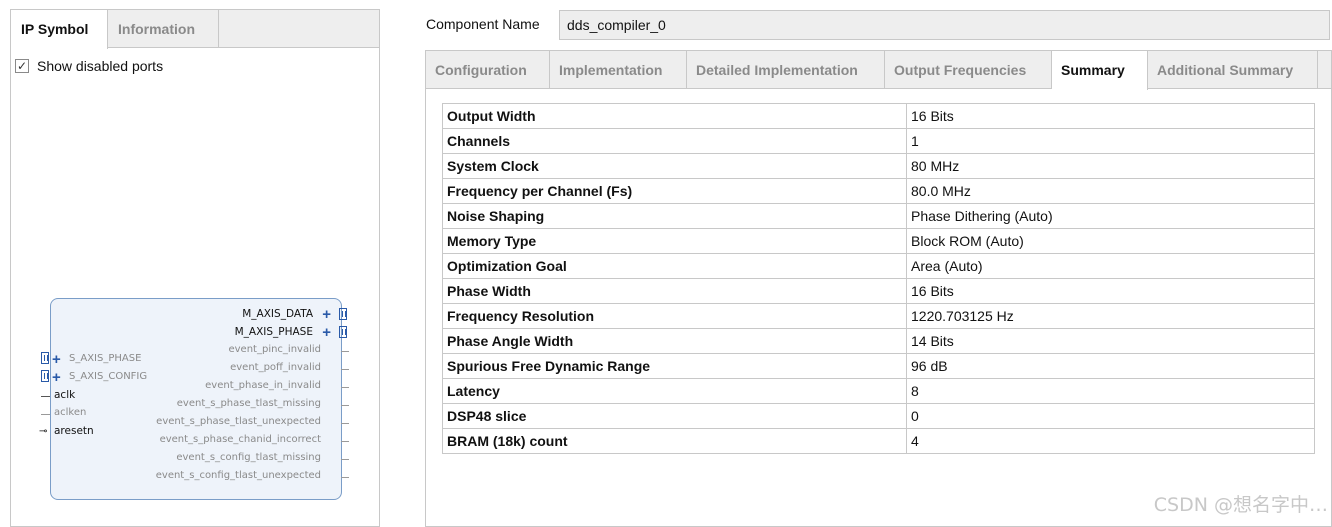 The height and width of the screenshot is (527, 1332). Describe the element at coordinates (674, 316) in the screenshot. I see `summary-key: Frequency Resolution` at that location.